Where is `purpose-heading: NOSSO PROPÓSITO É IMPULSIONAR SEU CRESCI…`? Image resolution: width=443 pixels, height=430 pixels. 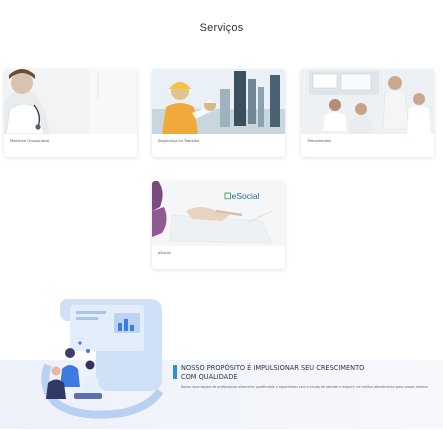
purpose-heading: NOSSO PROPÓSITO É IMPULSIONAR SEU CRESCI… is located at coordinates (273, 372).